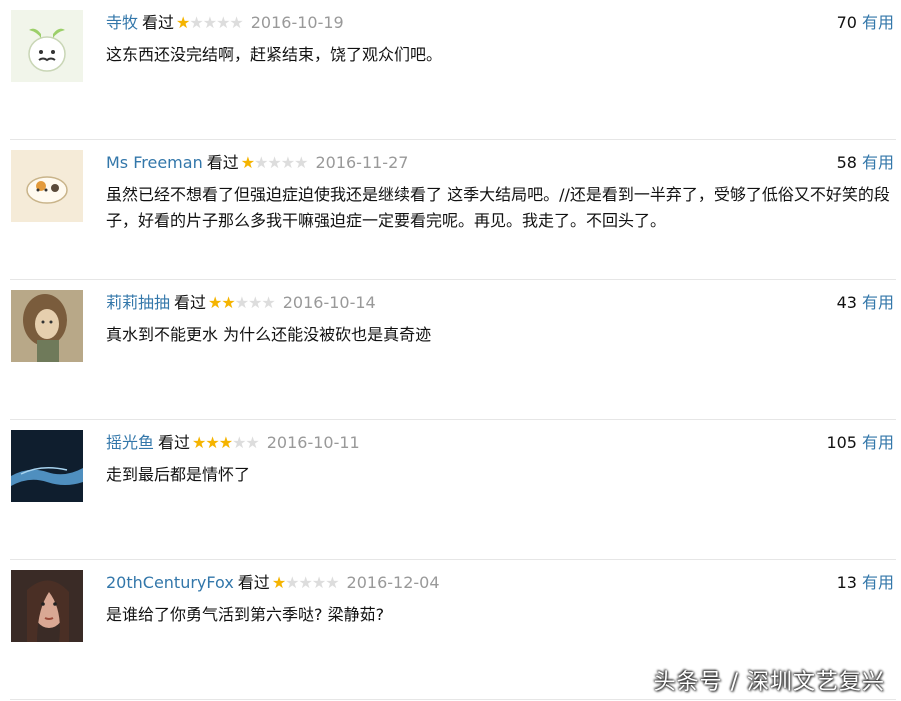  I want to click on review-date: 2016-12-04, so click(393, 582).